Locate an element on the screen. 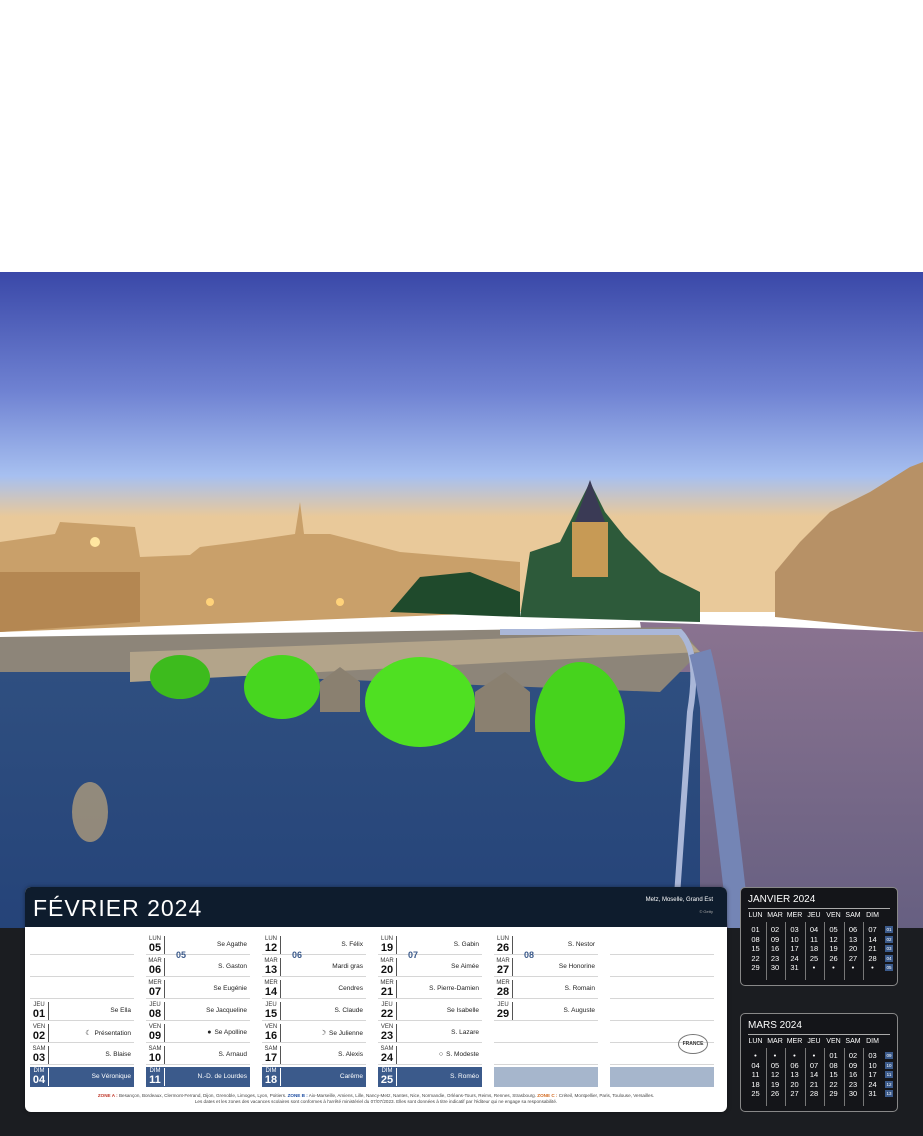 The width and height of the screenshot is (923, 1136). saint-name: ☽ Se Julienne is located at coordinates (341, 1033).